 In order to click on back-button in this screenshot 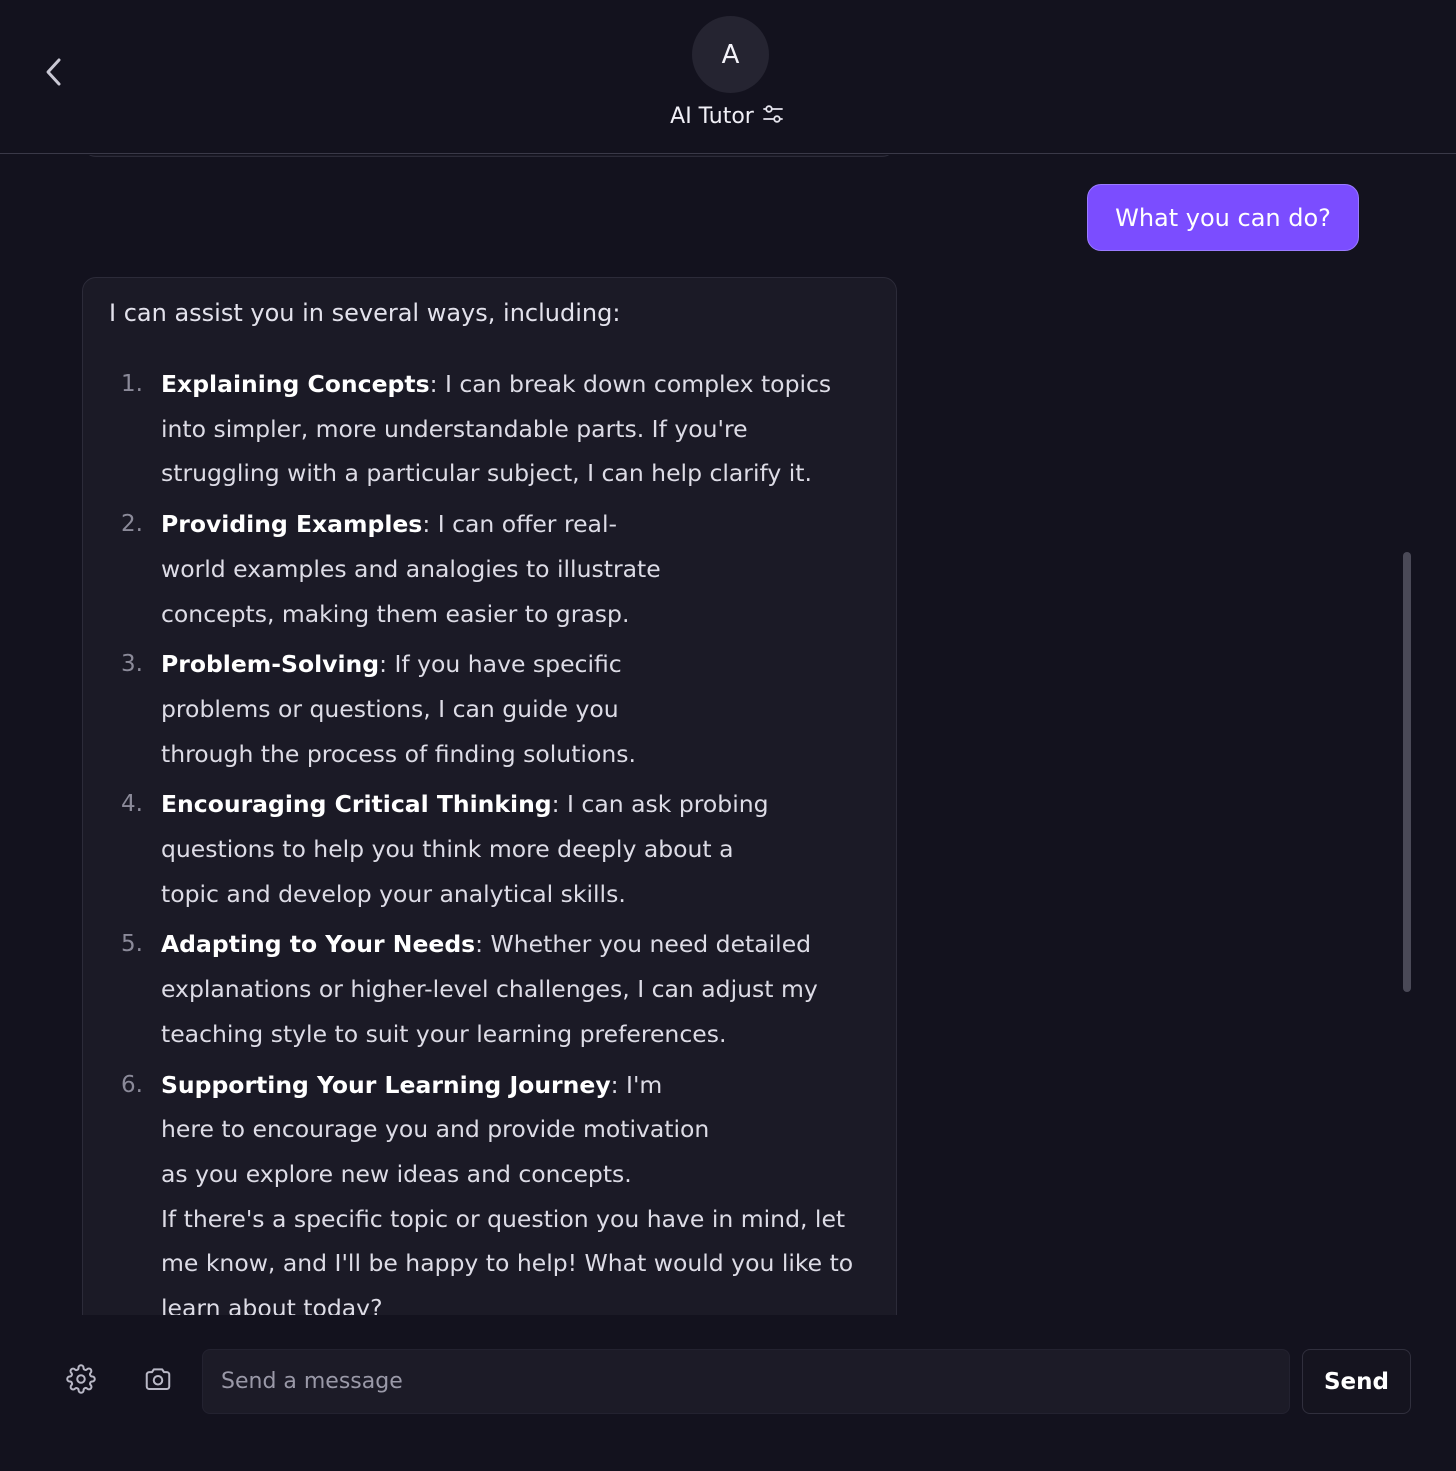, I will do `click(54, 74)`.